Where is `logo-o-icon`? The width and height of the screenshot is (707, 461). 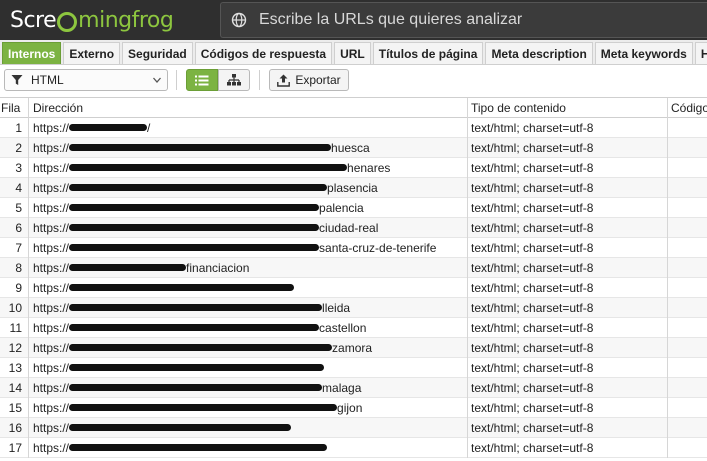
logo-o-icon is located at coordinates (67, 22).